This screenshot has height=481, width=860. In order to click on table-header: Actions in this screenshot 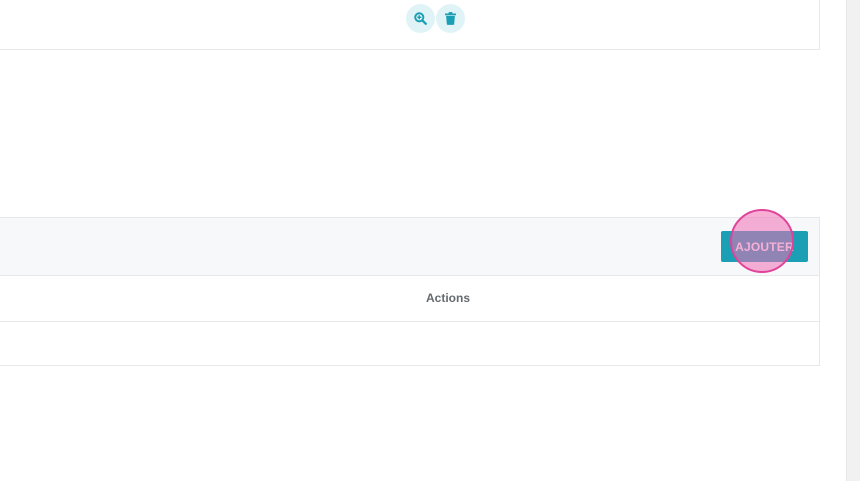, I will do `click(409, 299)`.